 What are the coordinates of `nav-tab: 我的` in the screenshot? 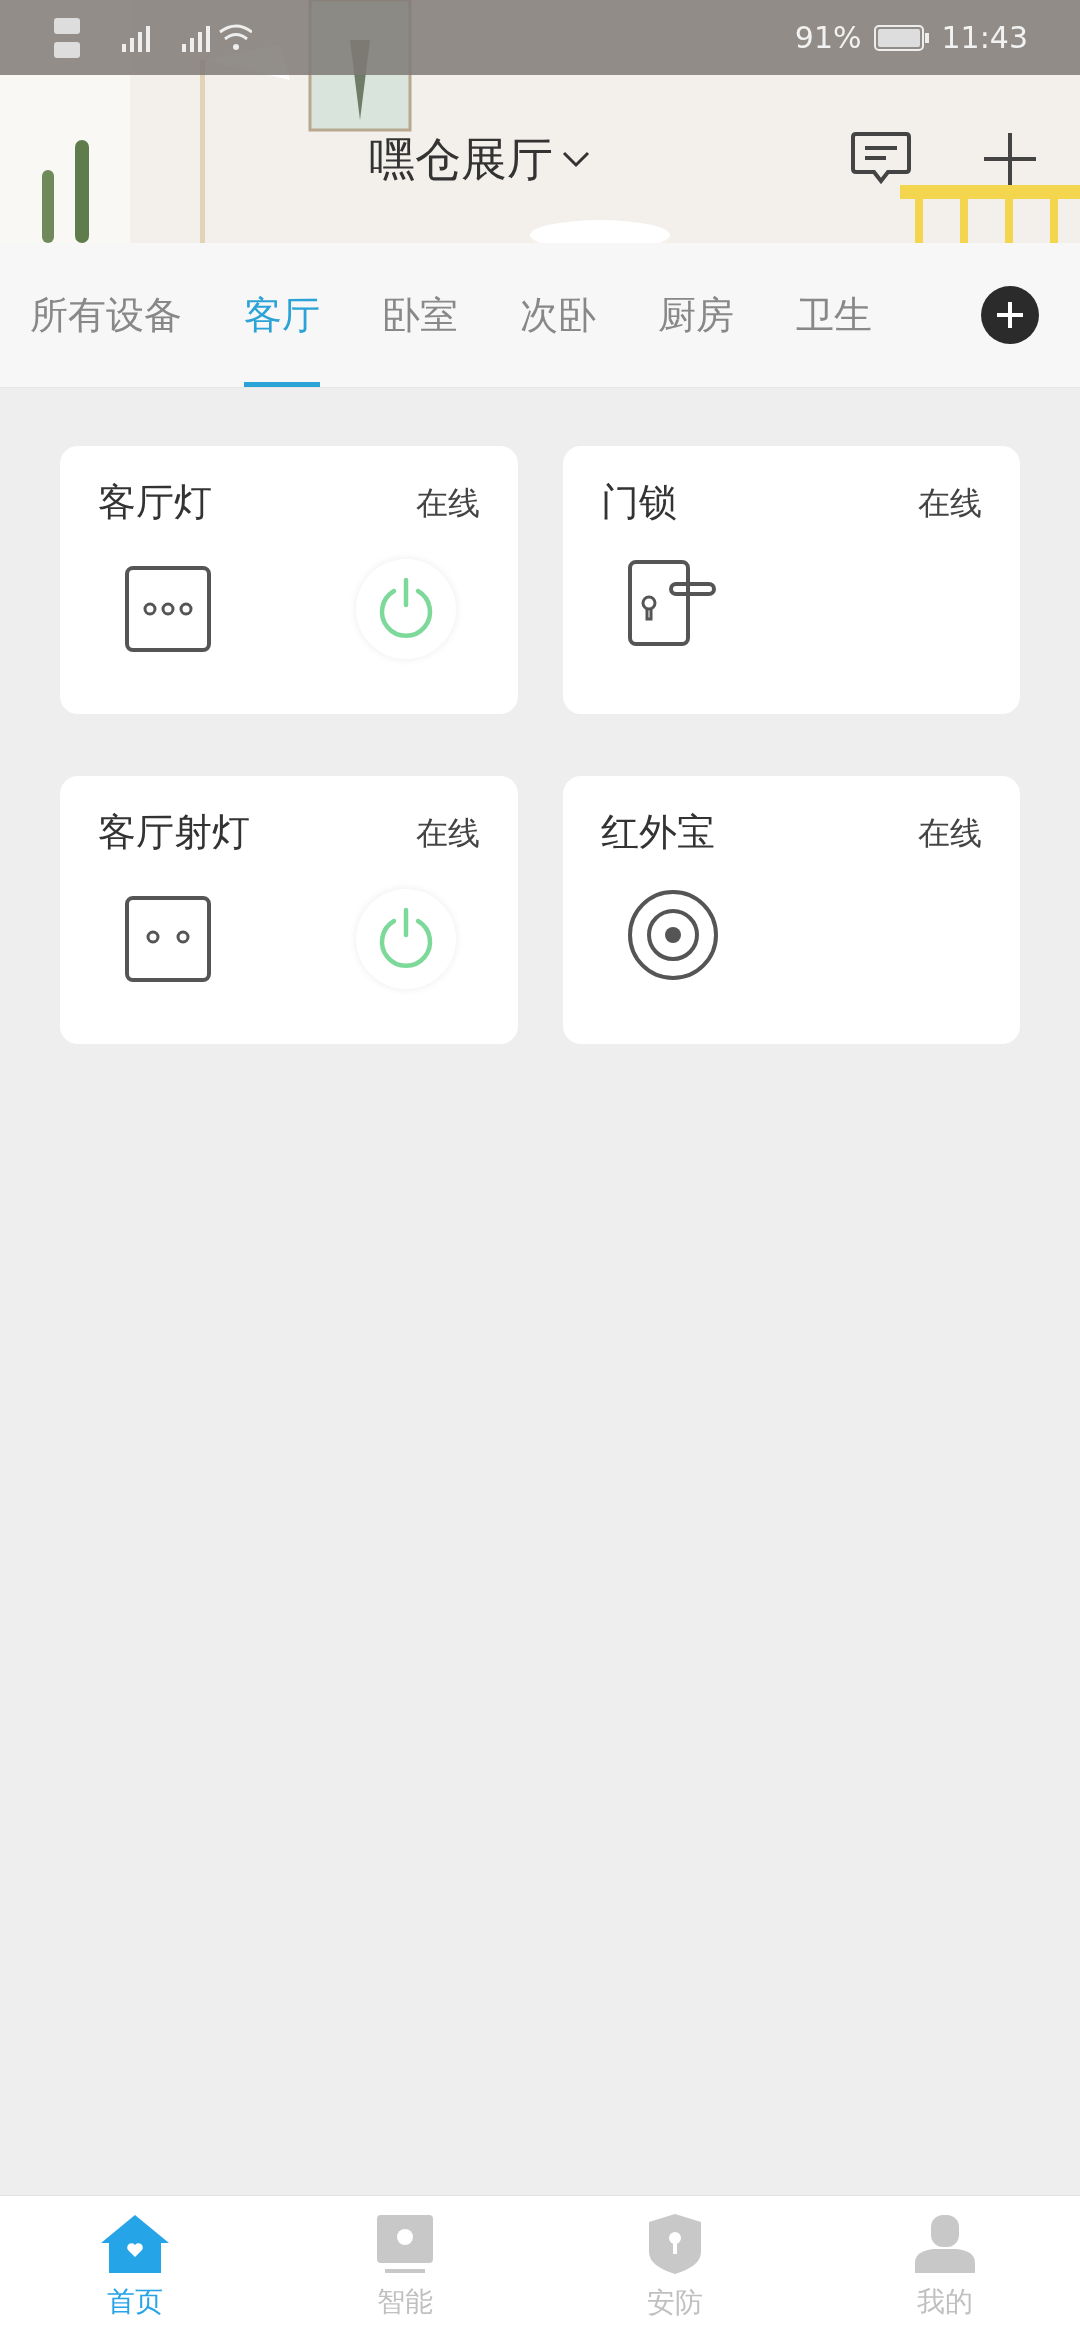 It's located at (945, 2268).